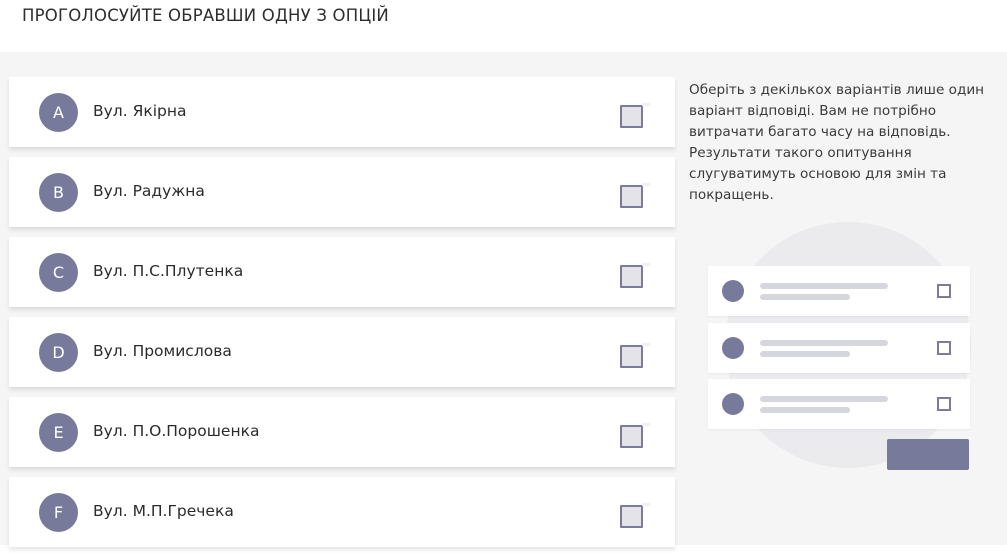  What do you see at coordinates (342, 272) in the screenshot?
I see `option-c: C Вул. П.С.Плутенка` at bounding box center [342, 272].